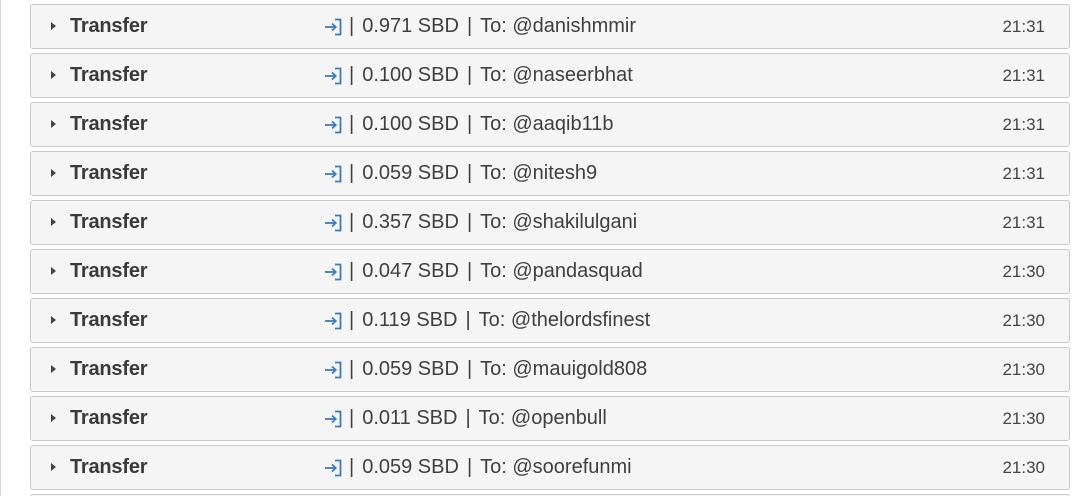 The image size is (1080, 496). I want to click on recipient: To: @danishmmir, so click(558, 26).